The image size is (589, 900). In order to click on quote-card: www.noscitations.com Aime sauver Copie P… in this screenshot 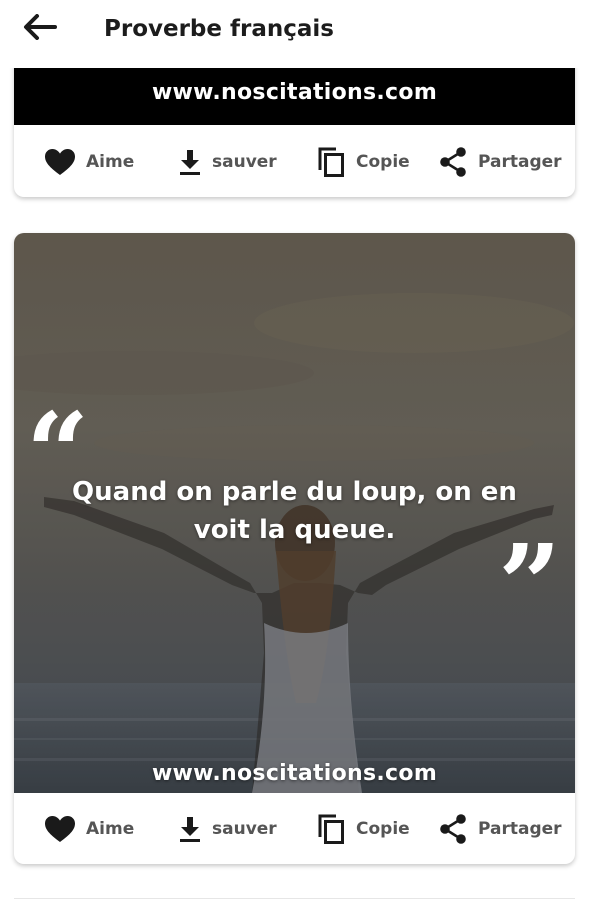, I will do `click(294, 132)`.